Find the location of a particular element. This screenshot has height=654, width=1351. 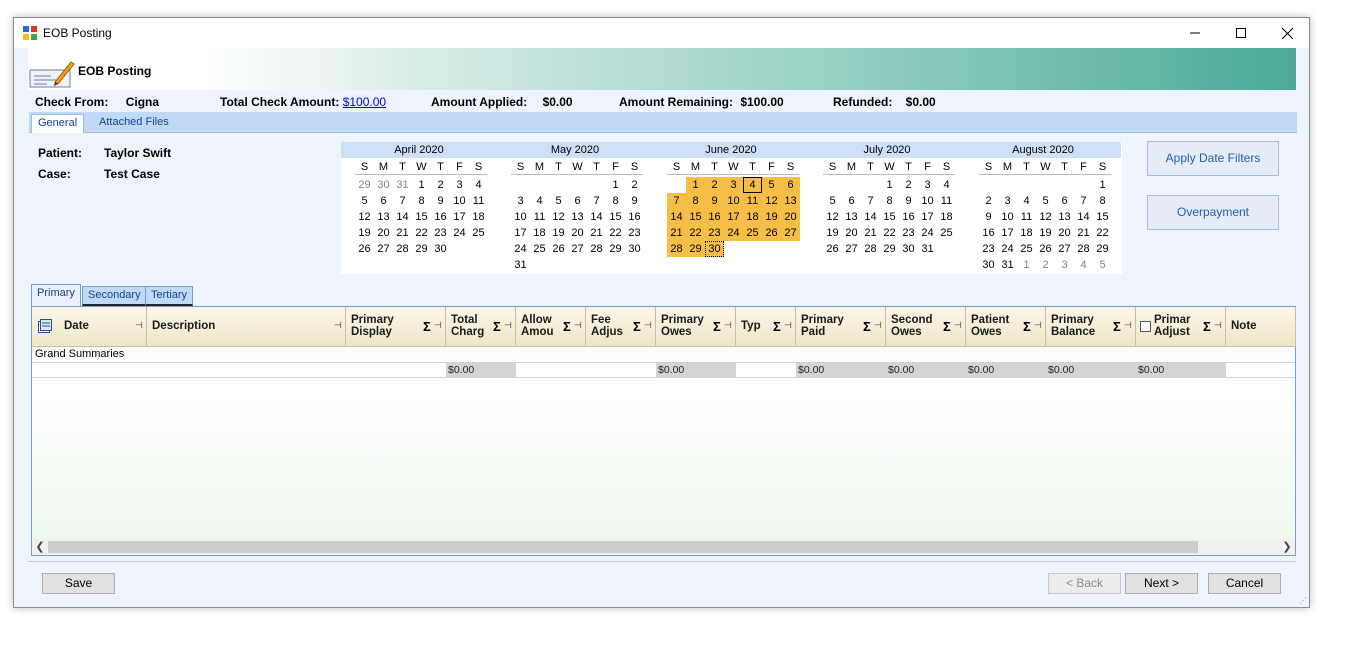

column-checkbox is located at coordinates (1145, 326).